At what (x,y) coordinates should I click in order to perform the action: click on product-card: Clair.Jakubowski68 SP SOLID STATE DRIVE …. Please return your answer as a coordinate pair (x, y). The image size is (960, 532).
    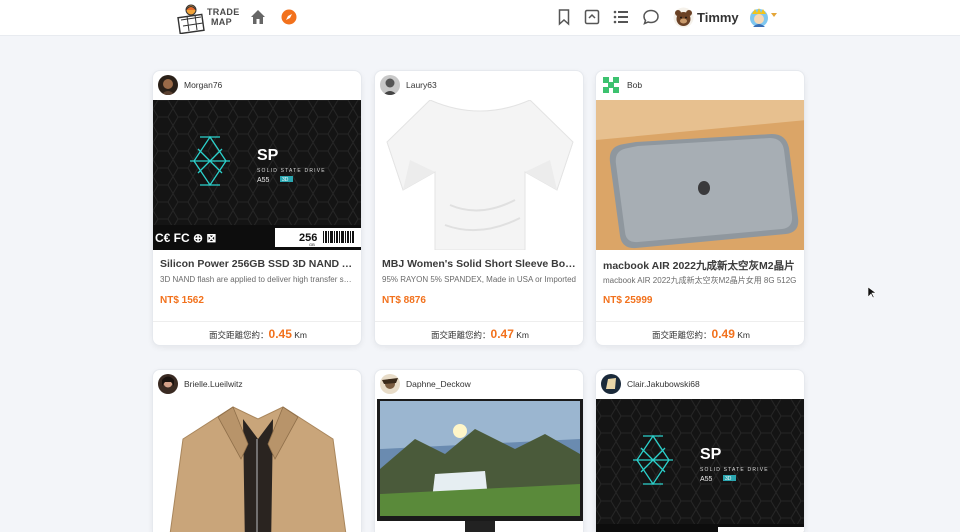
    Looking at the image, I should click on (700, 450).